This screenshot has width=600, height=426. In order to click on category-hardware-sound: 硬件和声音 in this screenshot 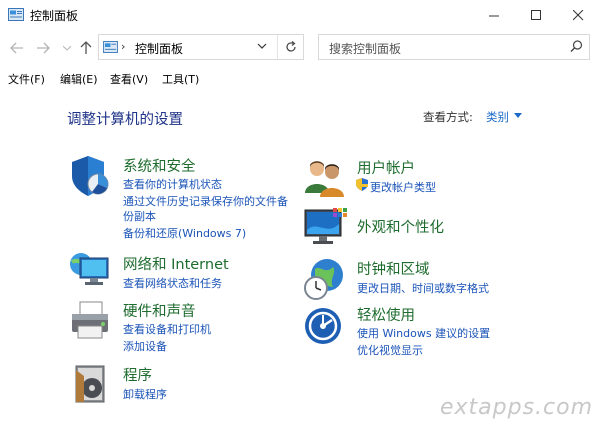, I will do `click(159, 310)`.